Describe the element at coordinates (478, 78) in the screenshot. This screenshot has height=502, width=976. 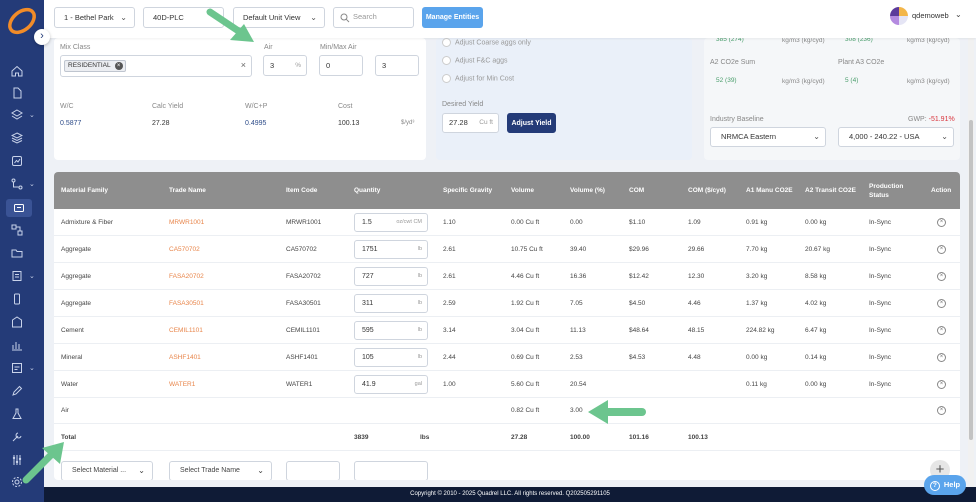
I see `adjust-min-cost-radio: Adjust for Min Cost` at that location.